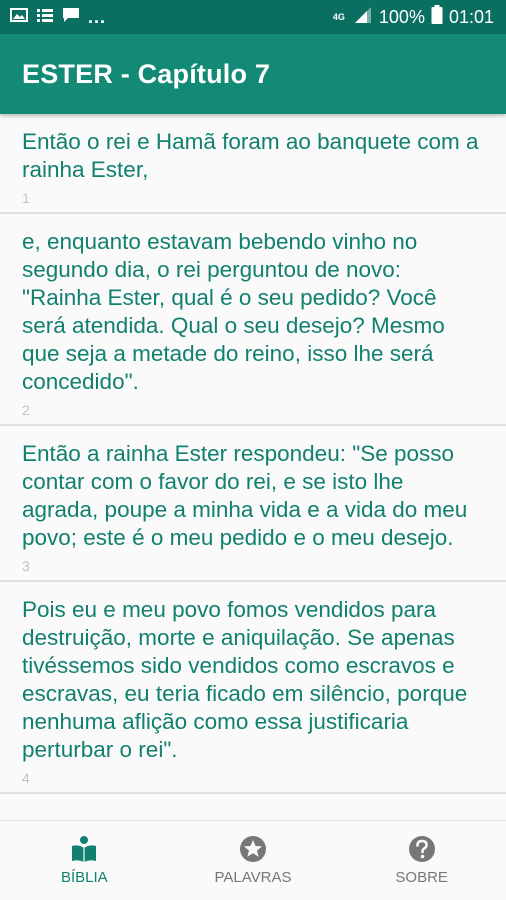 The height and width of the screenshot is (900, 506). Describe the element at coordinates (19, 17) in the screenshot. I see `image-icon` at that location.